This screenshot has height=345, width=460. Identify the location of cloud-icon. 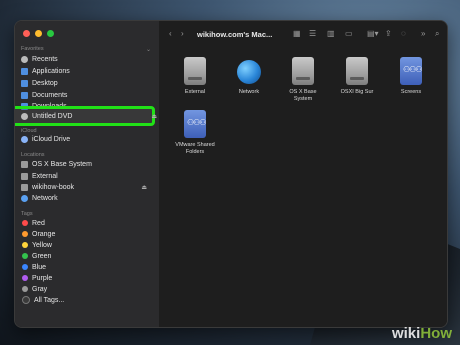
(24, 139).